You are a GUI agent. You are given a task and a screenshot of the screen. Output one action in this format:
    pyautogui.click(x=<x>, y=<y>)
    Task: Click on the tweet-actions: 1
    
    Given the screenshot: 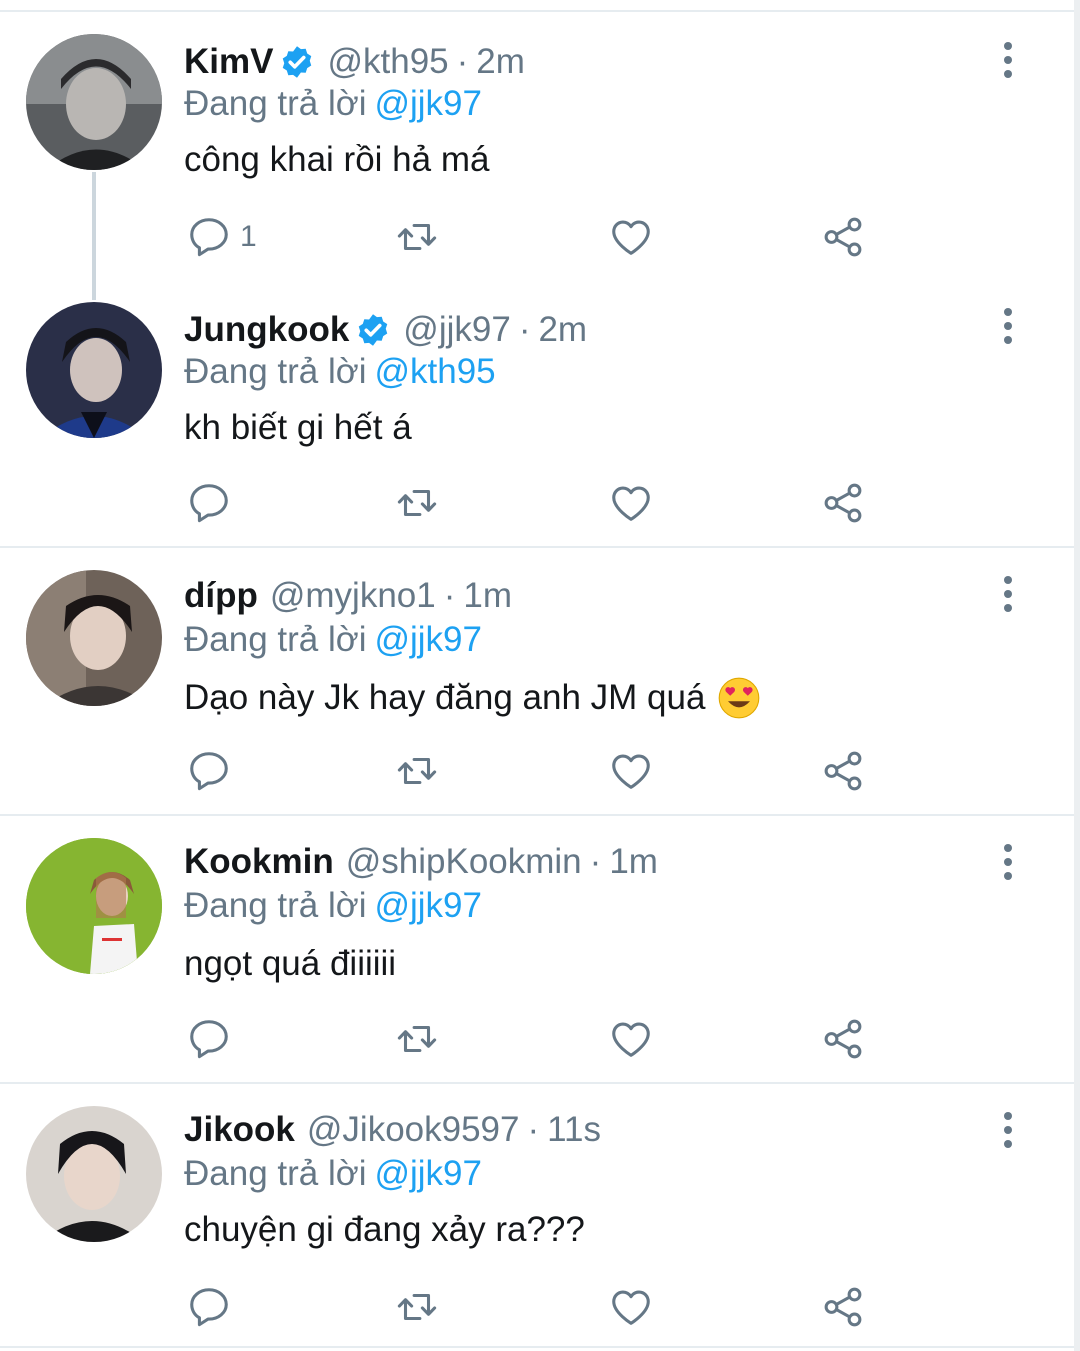 What is the action you would take?
    pyautogui.click(x=537, y=237)
    